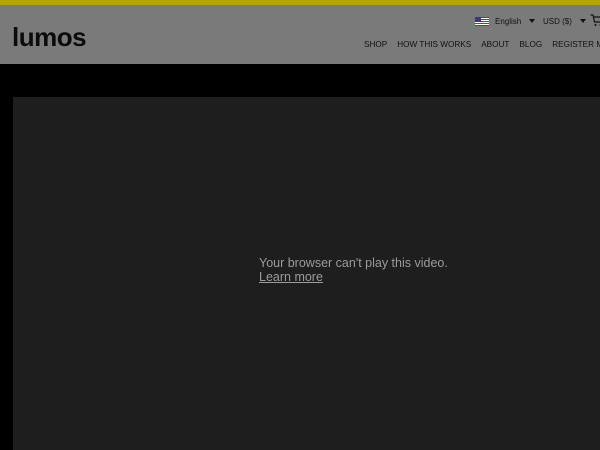 The width and height of the screenshot is (600, 450). What do you see at coordinates (434, 44) in the screenshot?
I see `nav-how-this-works: HOW THIS WORKS` at bounding box center [434, 44].